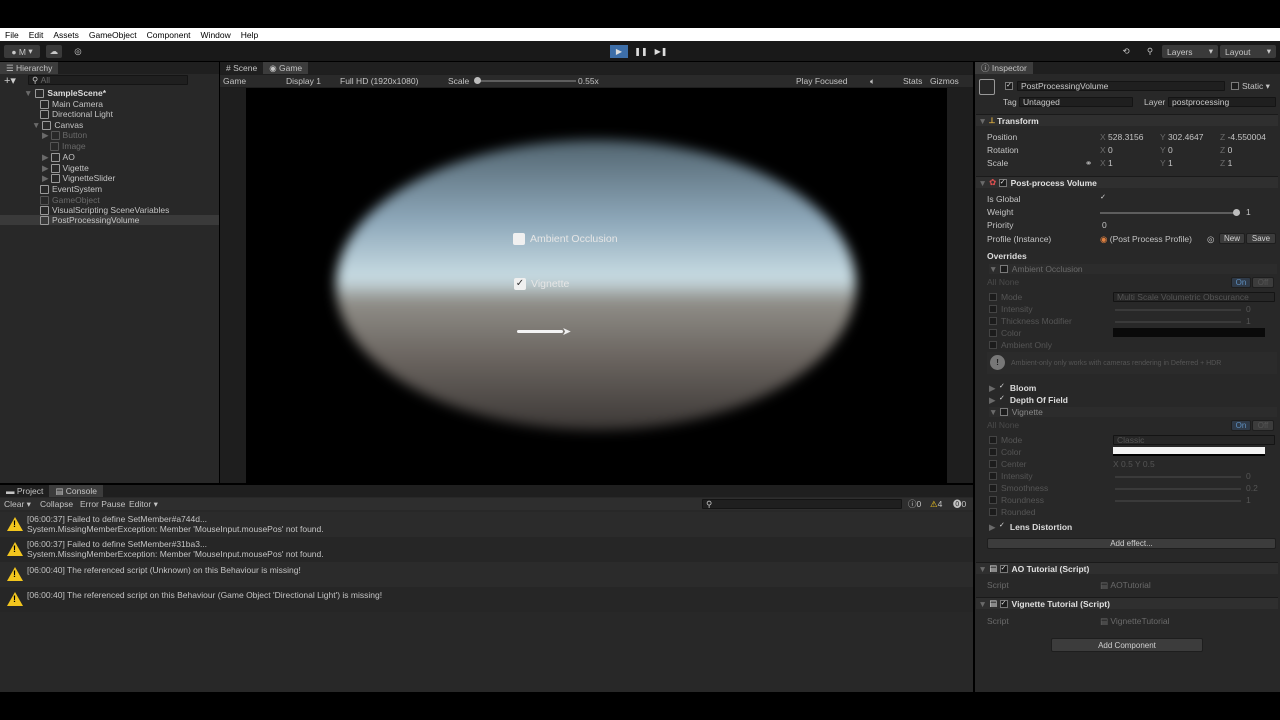 This screenshot has height=720, width=1280. I want to click on pause-button: ❚❚, so click(641, 51).